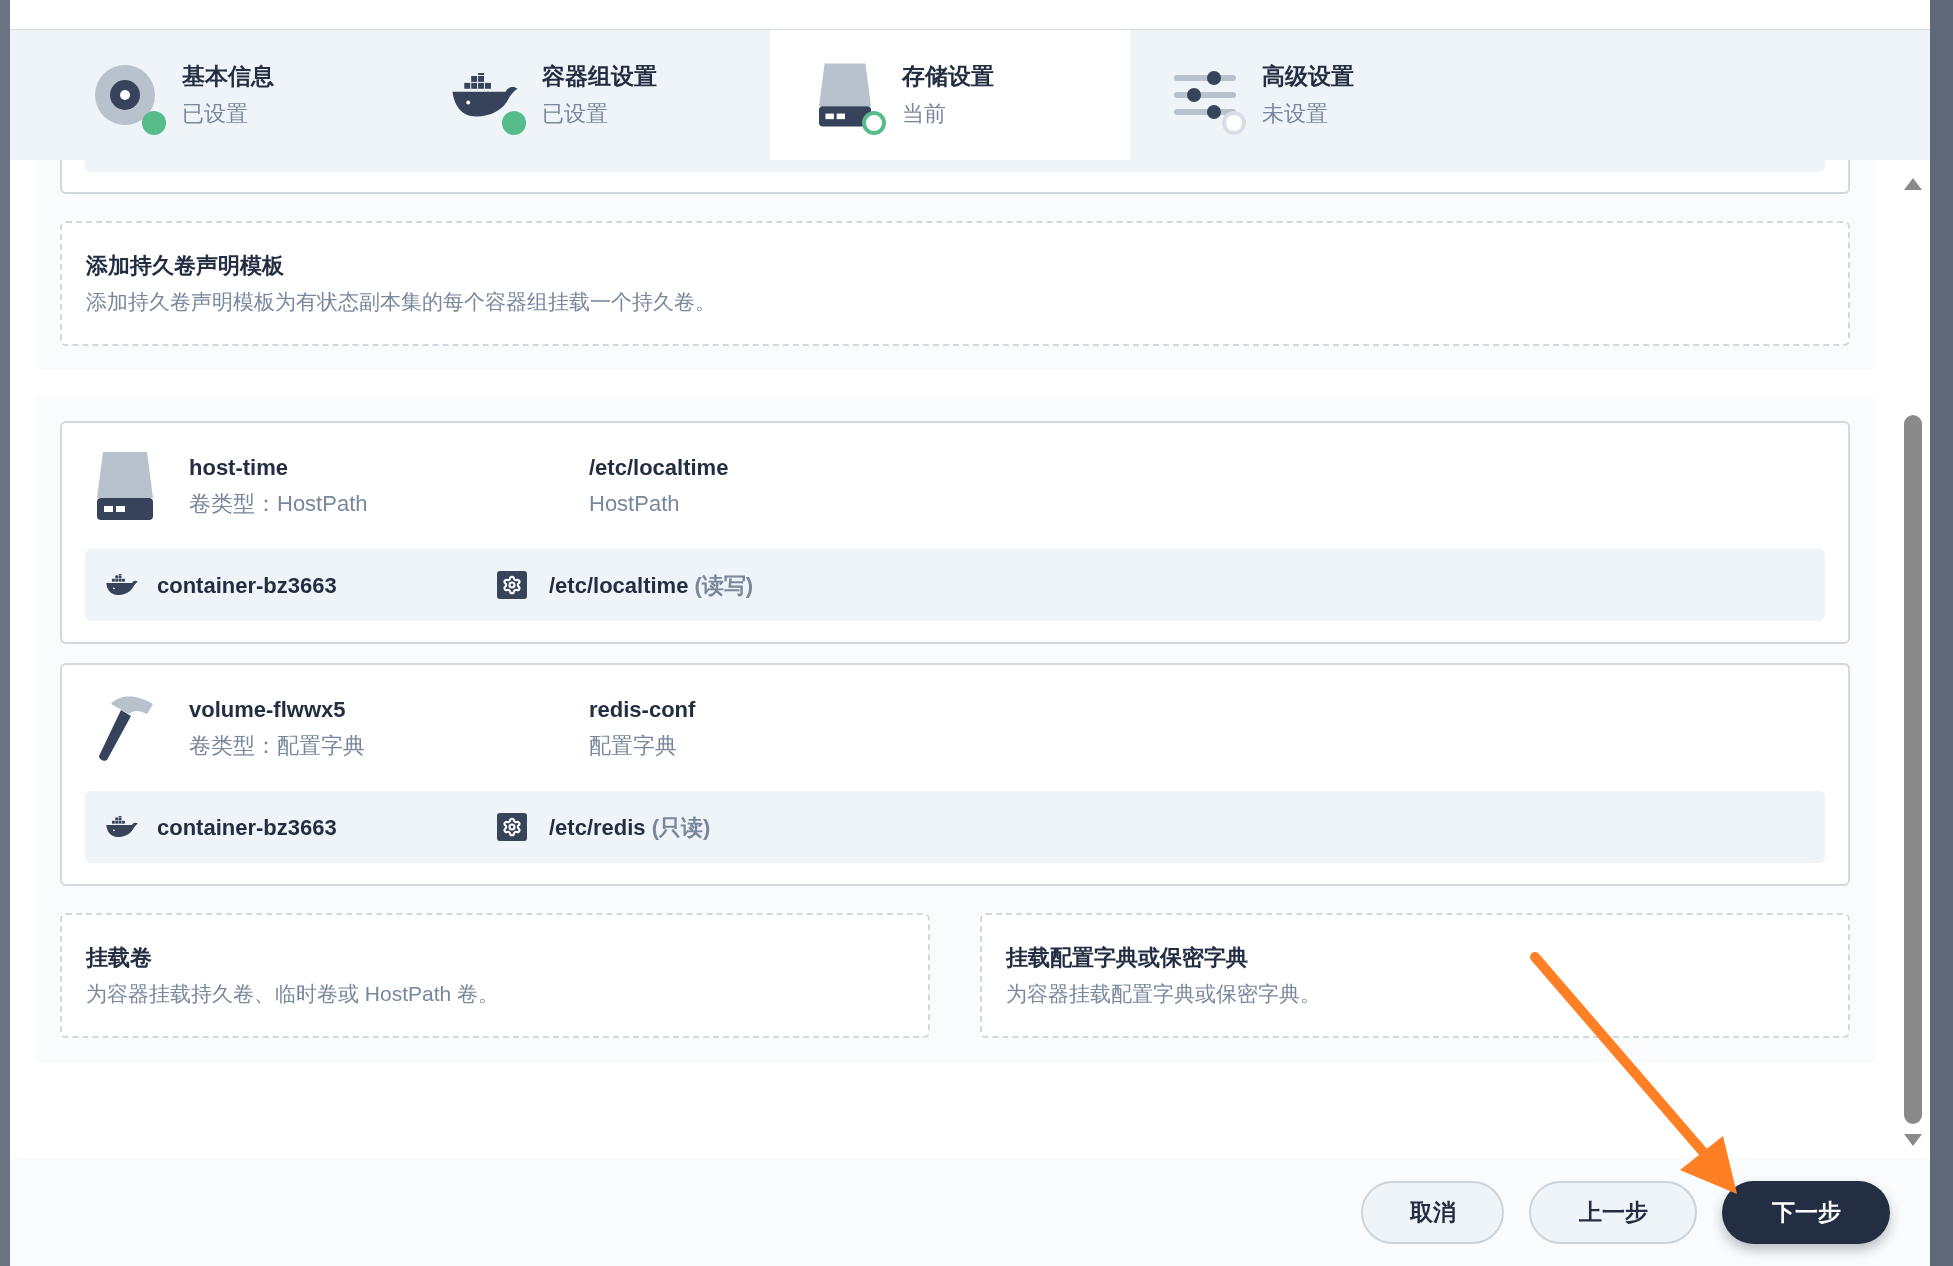 This screenshot has height=1266, width=1953. What do you see at coordinates (239, 468) in the screenshot?
I see `volume-name: host-time` at bounding box center [239, 468].